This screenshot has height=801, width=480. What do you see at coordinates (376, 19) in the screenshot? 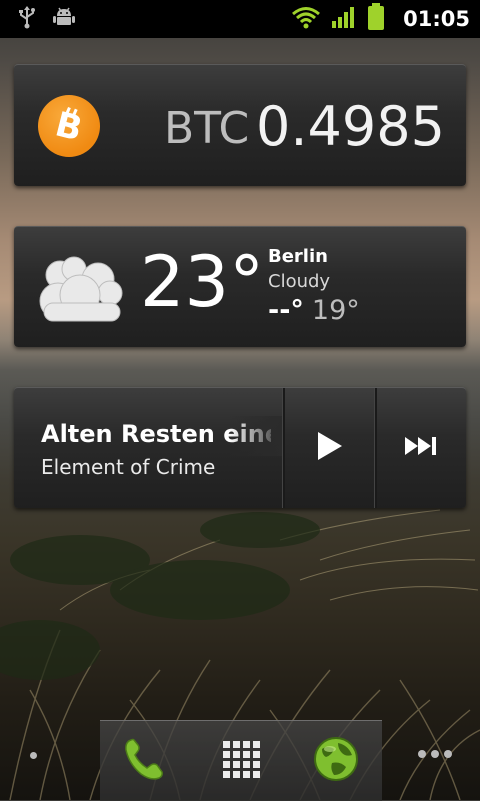
I see `battery-icon` at bounding box center [376, 19].